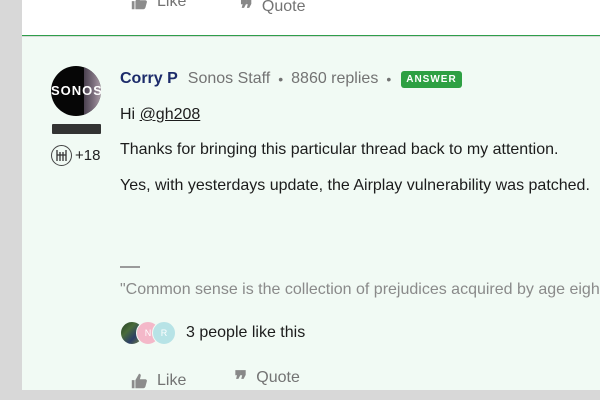 This screenshot has height=400, width=600. Describe the element at coordinates (245, 333) in the screenshot. I see `likes-count-text: 3 people like this` at that location.